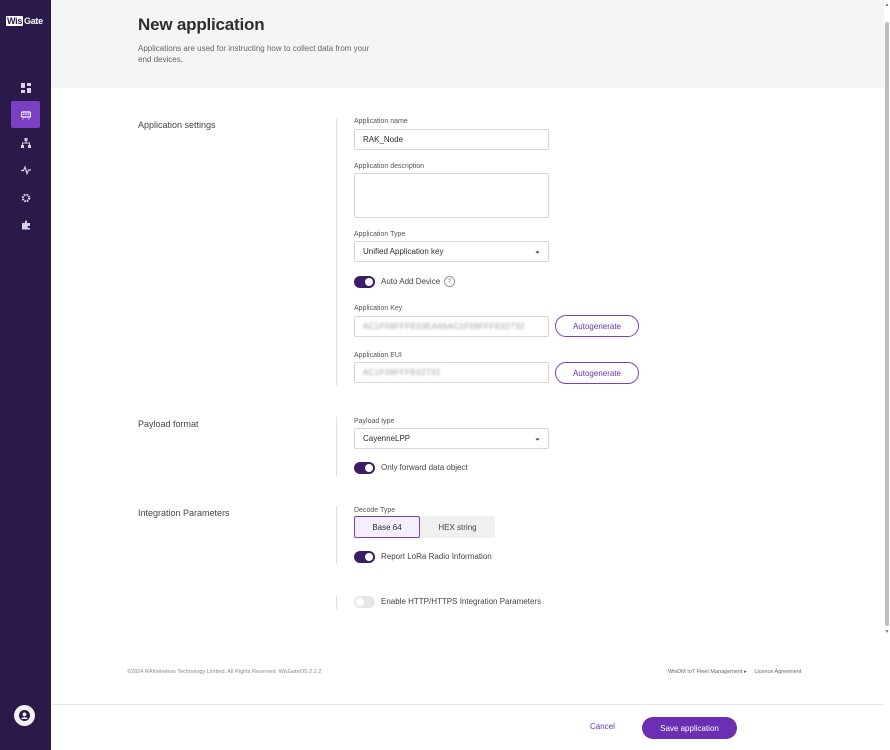 The height and width of the screenshot is (750, 890). What do you see at coordinates (33, 21) in the screenshot?
I see `logo-suffix: Gate` at bounding box center [33, 21].